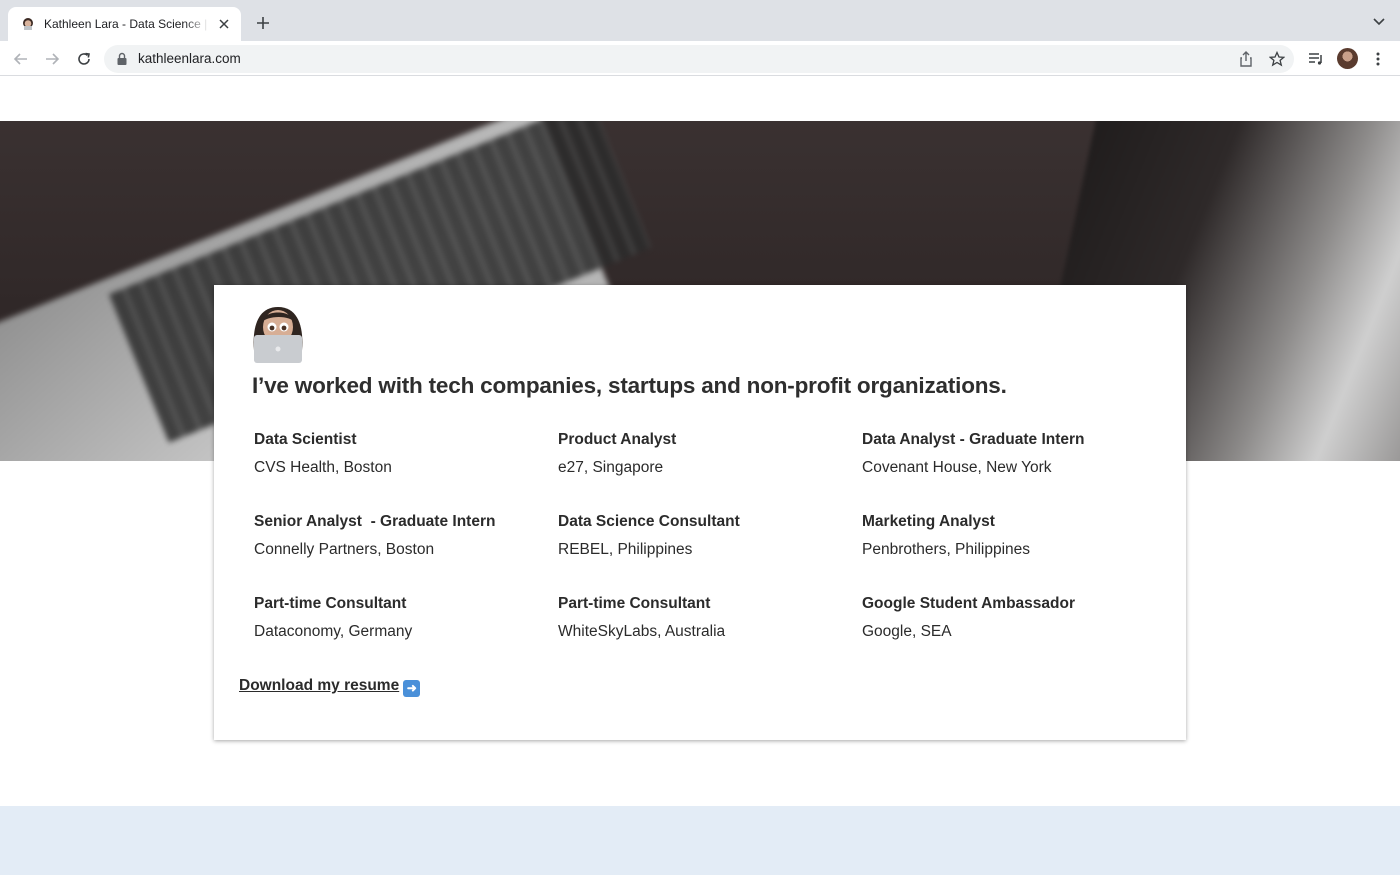 Image resolution: width=1400 pixels, height=875 pixels. I want to click on job-organization: Connelly Partners, Boston, so click(344, 549).